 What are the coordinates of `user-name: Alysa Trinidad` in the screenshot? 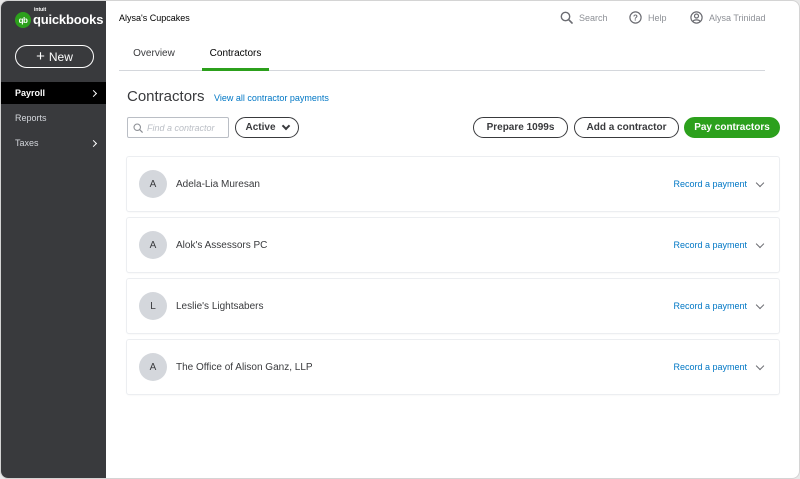 It's located at (737, 17).